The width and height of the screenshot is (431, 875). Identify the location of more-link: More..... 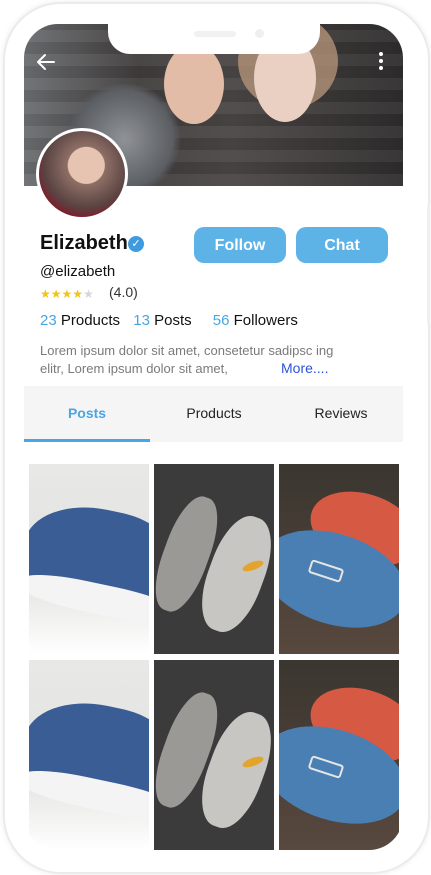
(304, 368).